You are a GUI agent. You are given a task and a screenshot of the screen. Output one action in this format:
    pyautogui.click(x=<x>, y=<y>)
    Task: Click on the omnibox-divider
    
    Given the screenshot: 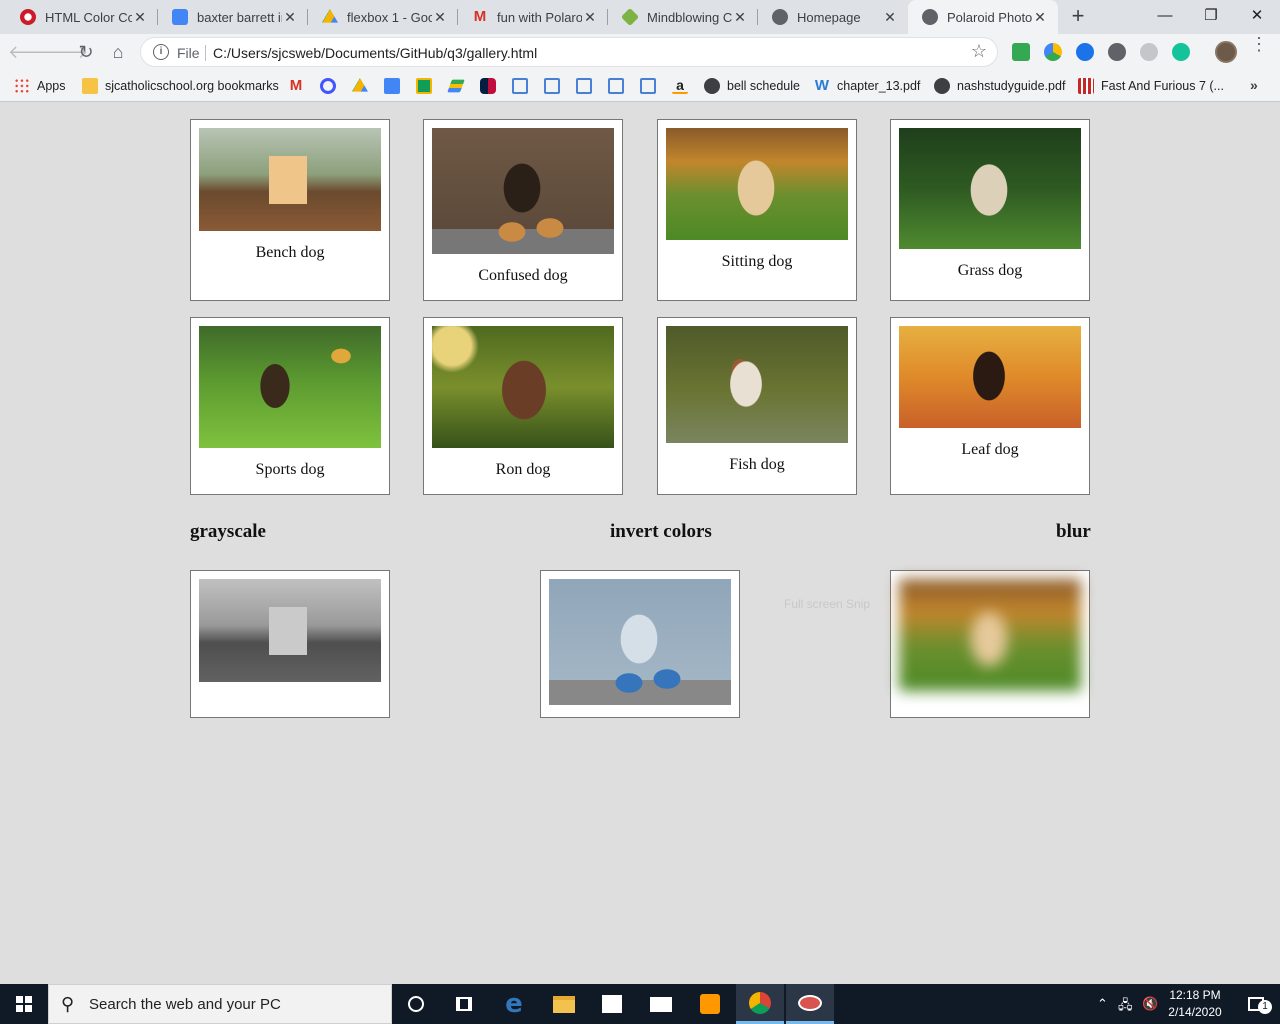 What is the action you would take?
    pyautogui.click(x=205, y=53)
    